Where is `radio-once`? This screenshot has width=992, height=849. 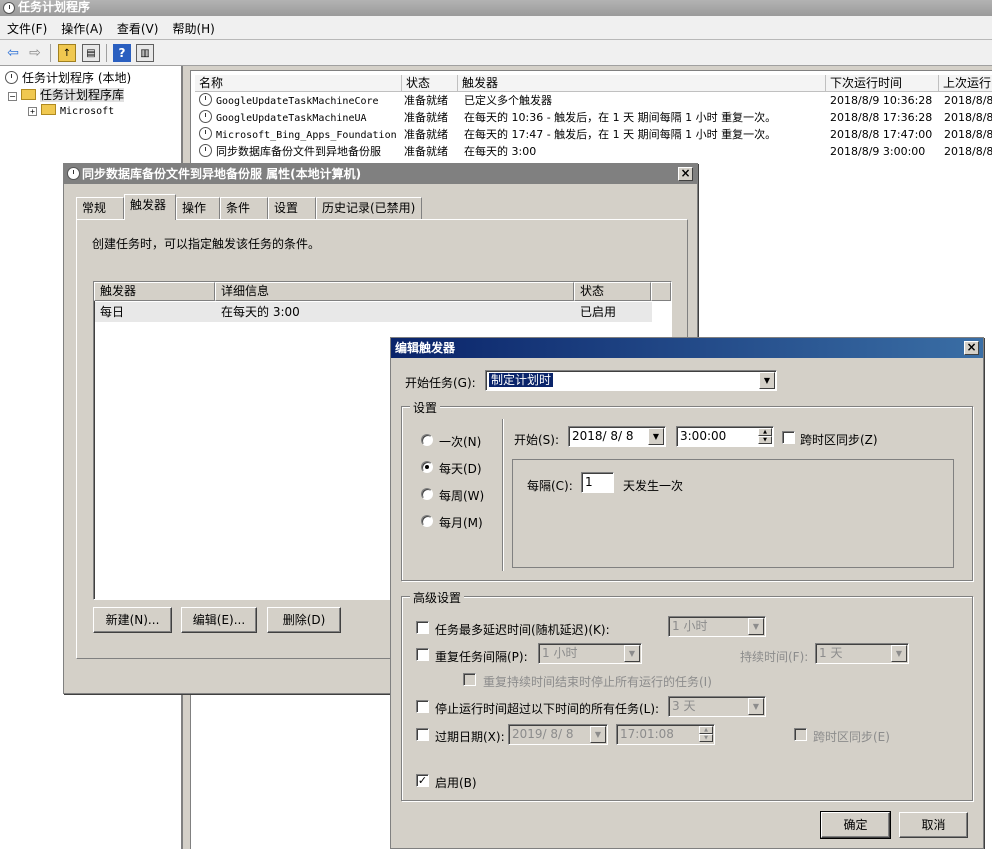 radio-once is located at coordinates (427, 440).